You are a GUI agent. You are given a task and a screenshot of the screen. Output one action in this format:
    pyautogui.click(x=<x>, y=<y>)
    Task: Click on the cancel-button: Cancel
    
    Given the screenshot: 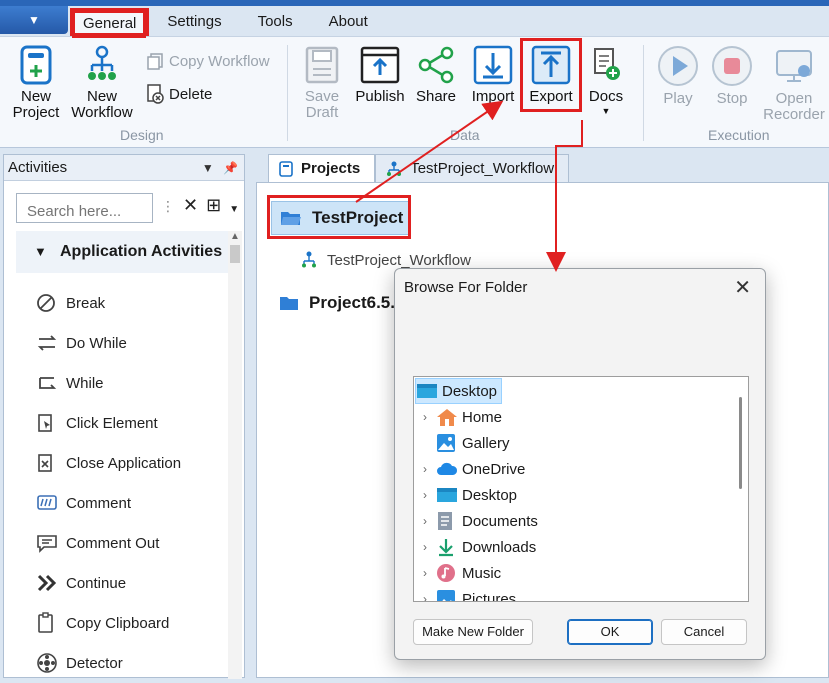 What is the action you would take?
    pyautogui.click(x=704, y=632)
    